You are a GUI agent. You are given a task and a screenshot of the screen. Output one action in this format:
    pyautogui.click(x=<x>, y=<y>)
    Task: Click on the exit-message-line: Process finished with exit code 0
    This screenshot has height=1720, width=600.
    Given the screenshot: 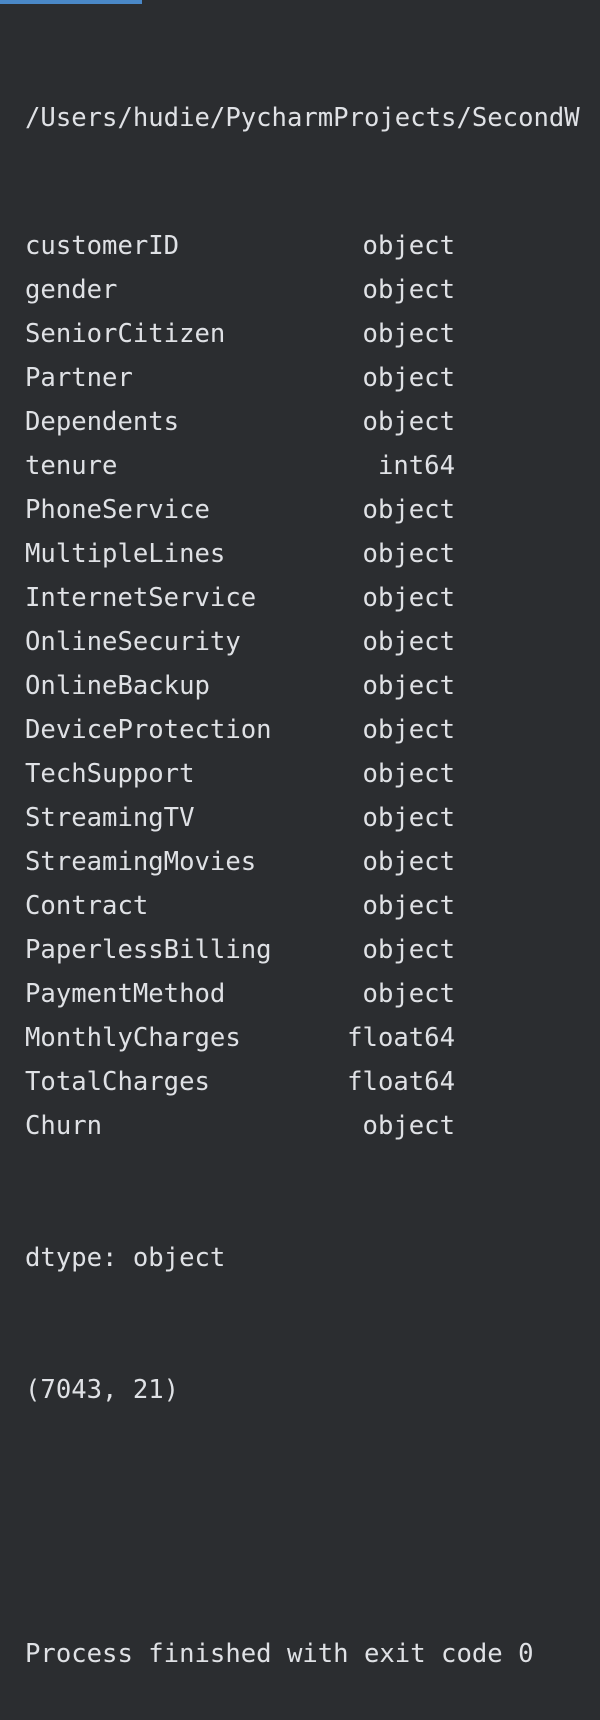 What is the action you would take?
    pyautogui.click(x=279, y=1654)
    